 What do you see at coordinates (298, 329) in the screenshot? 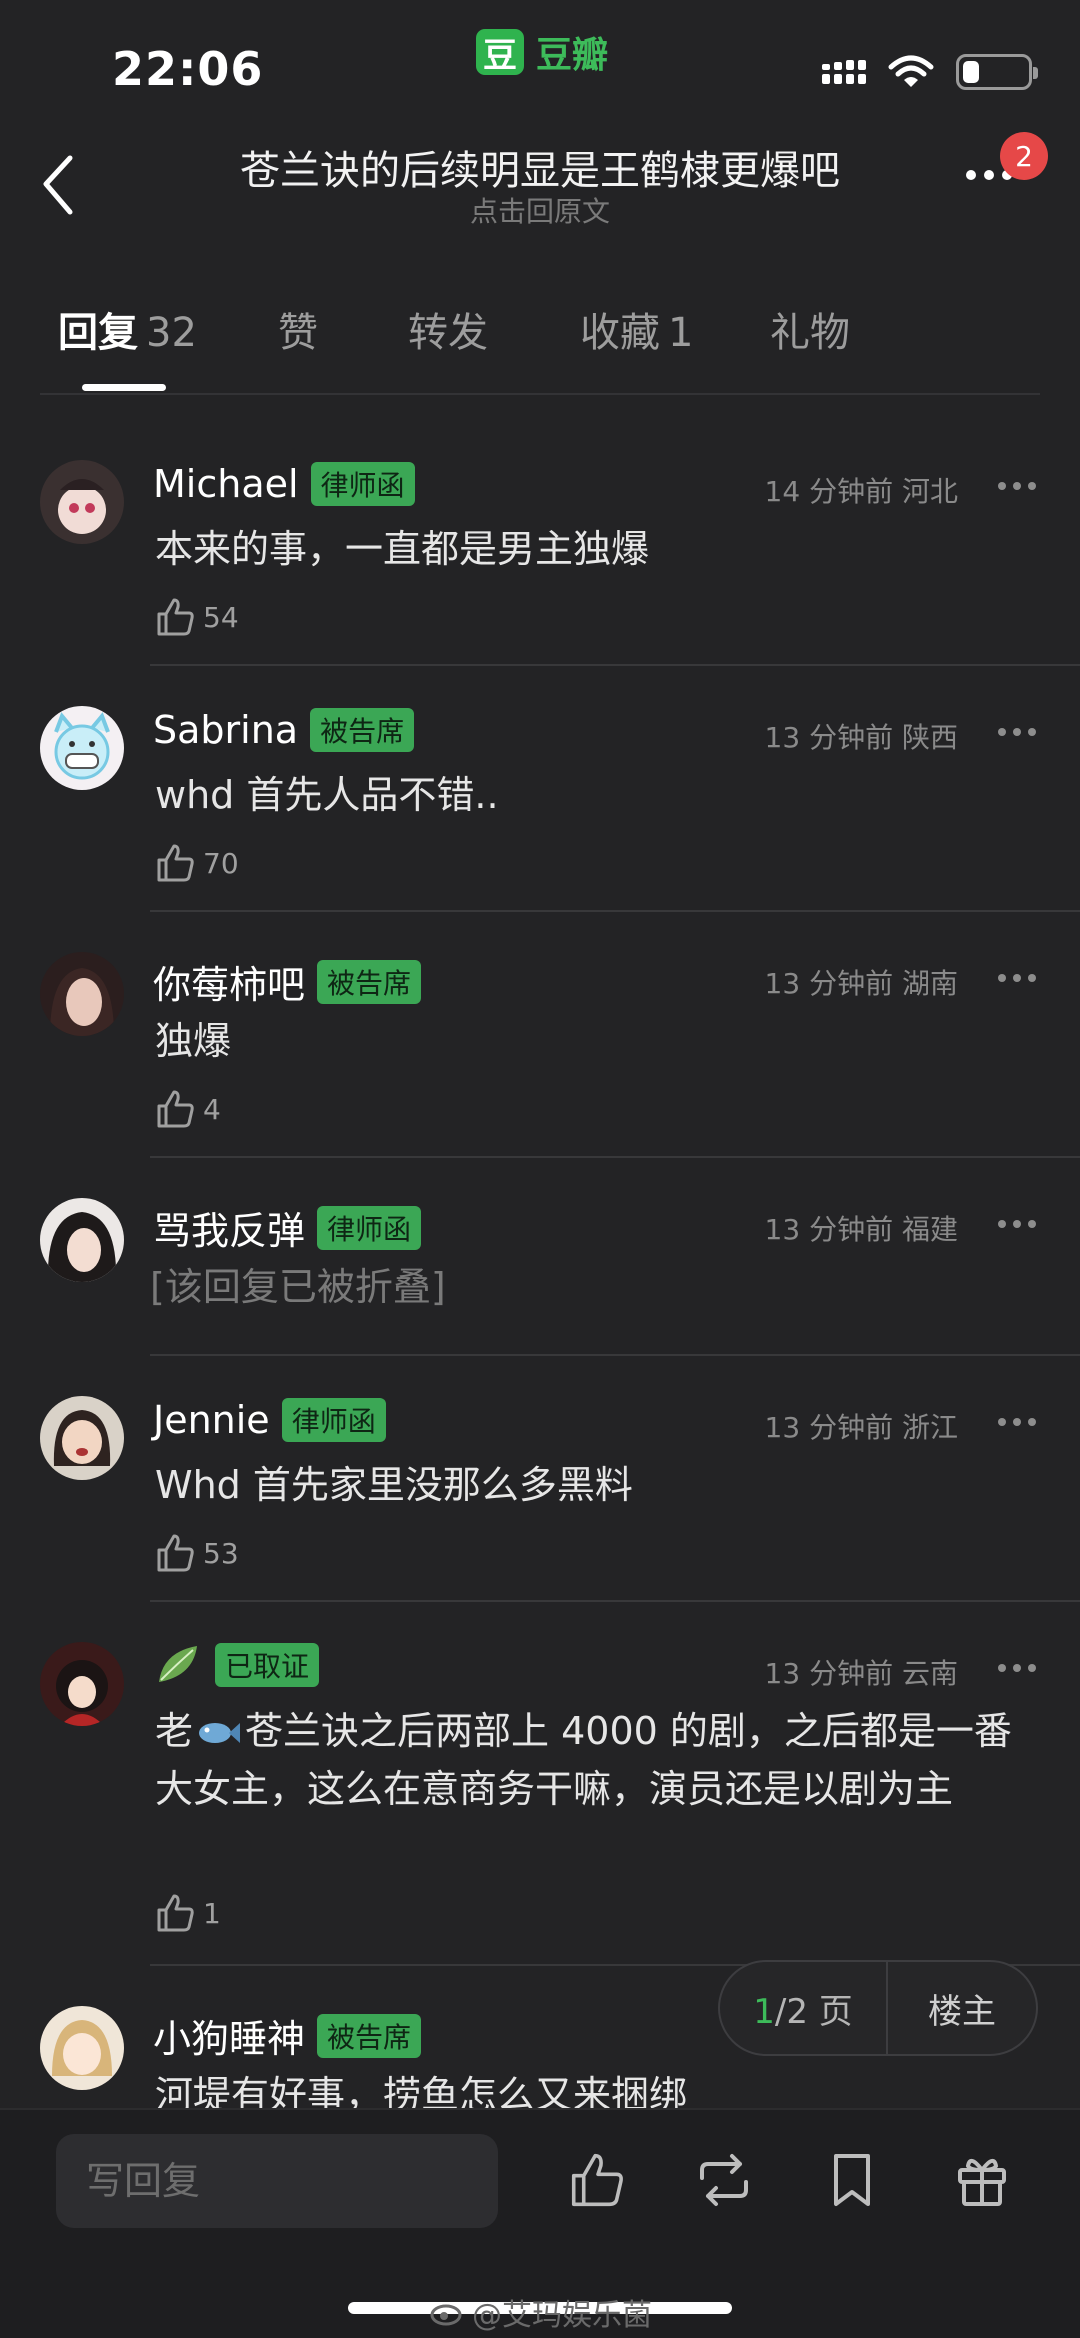
I see `tab-likes: 赞` at bounding box center [298, 329].